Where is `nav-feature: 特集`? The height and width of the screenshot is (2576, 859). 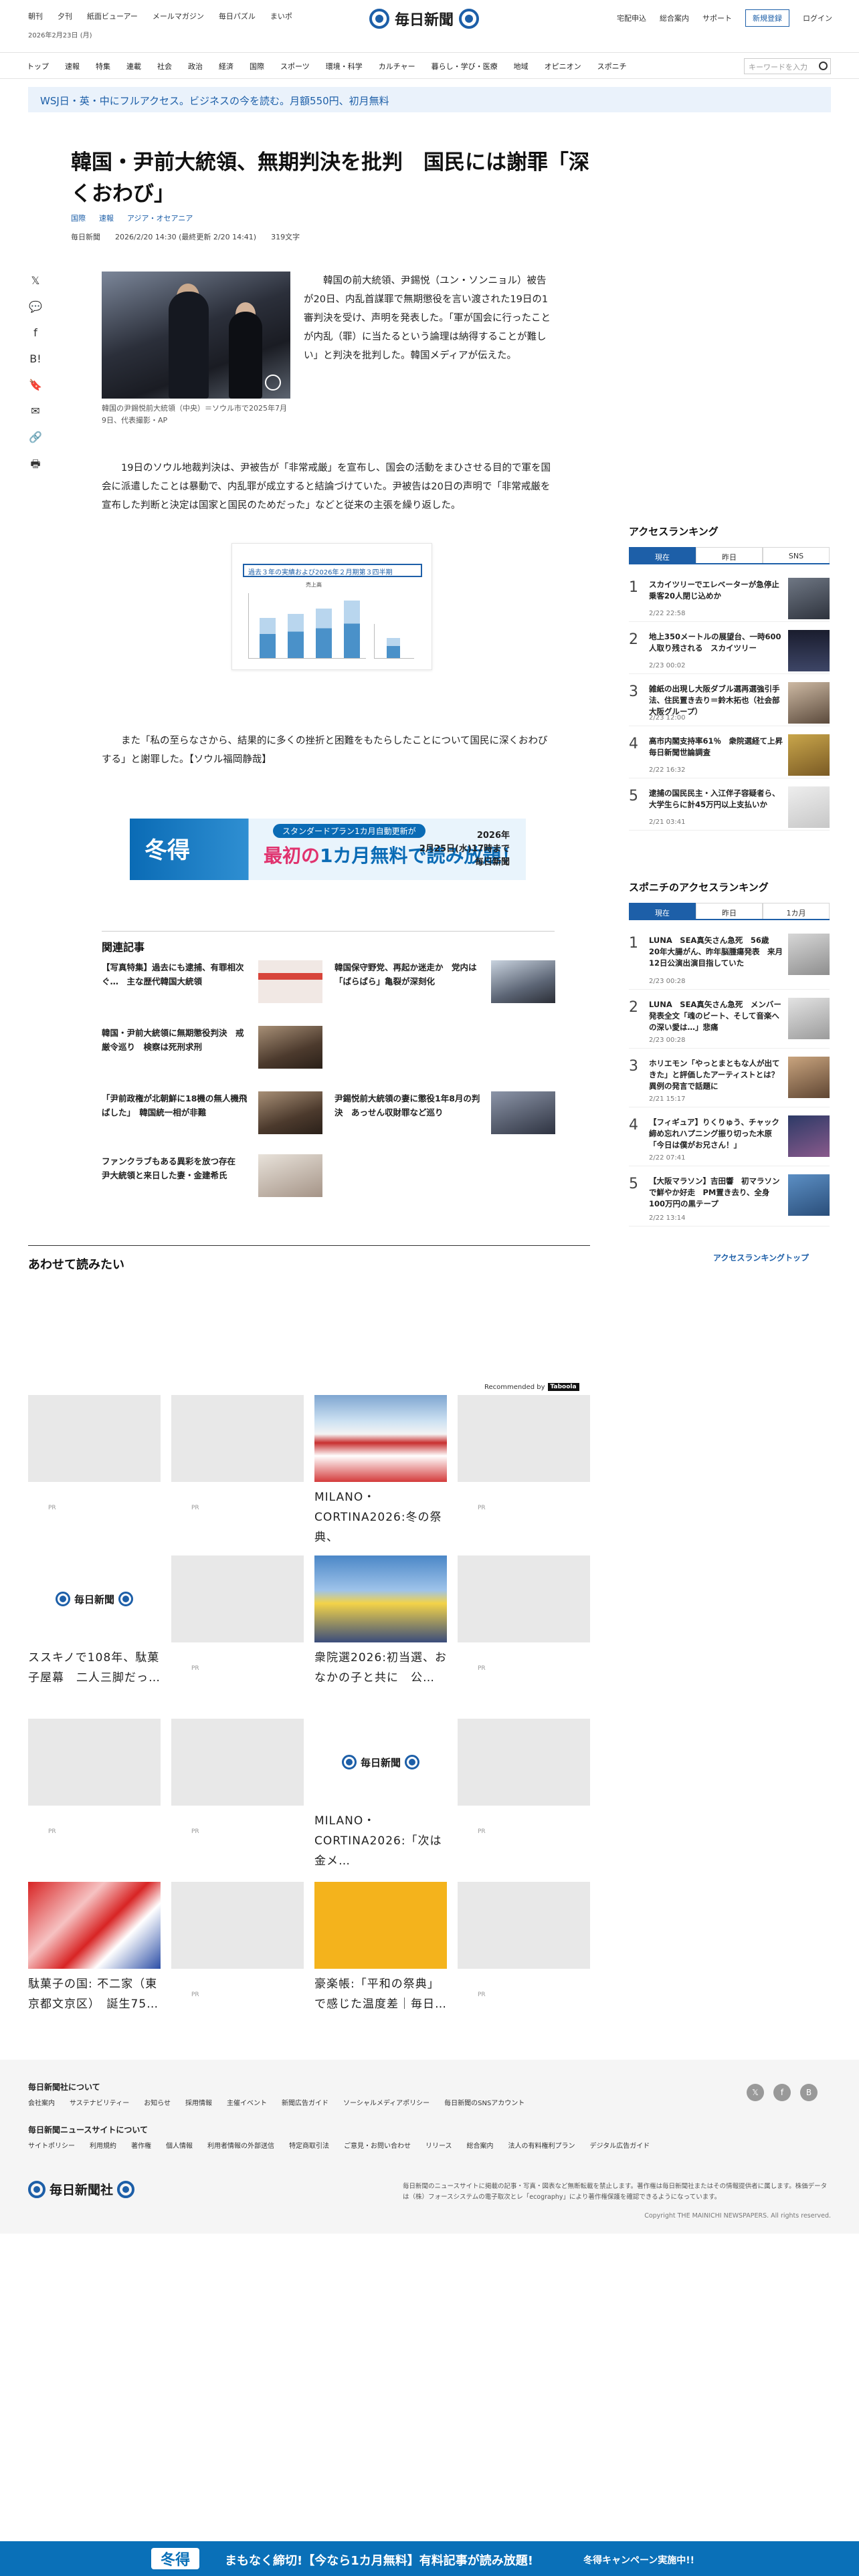 nav-feature: 特集 is located at coordinates (103, 66).